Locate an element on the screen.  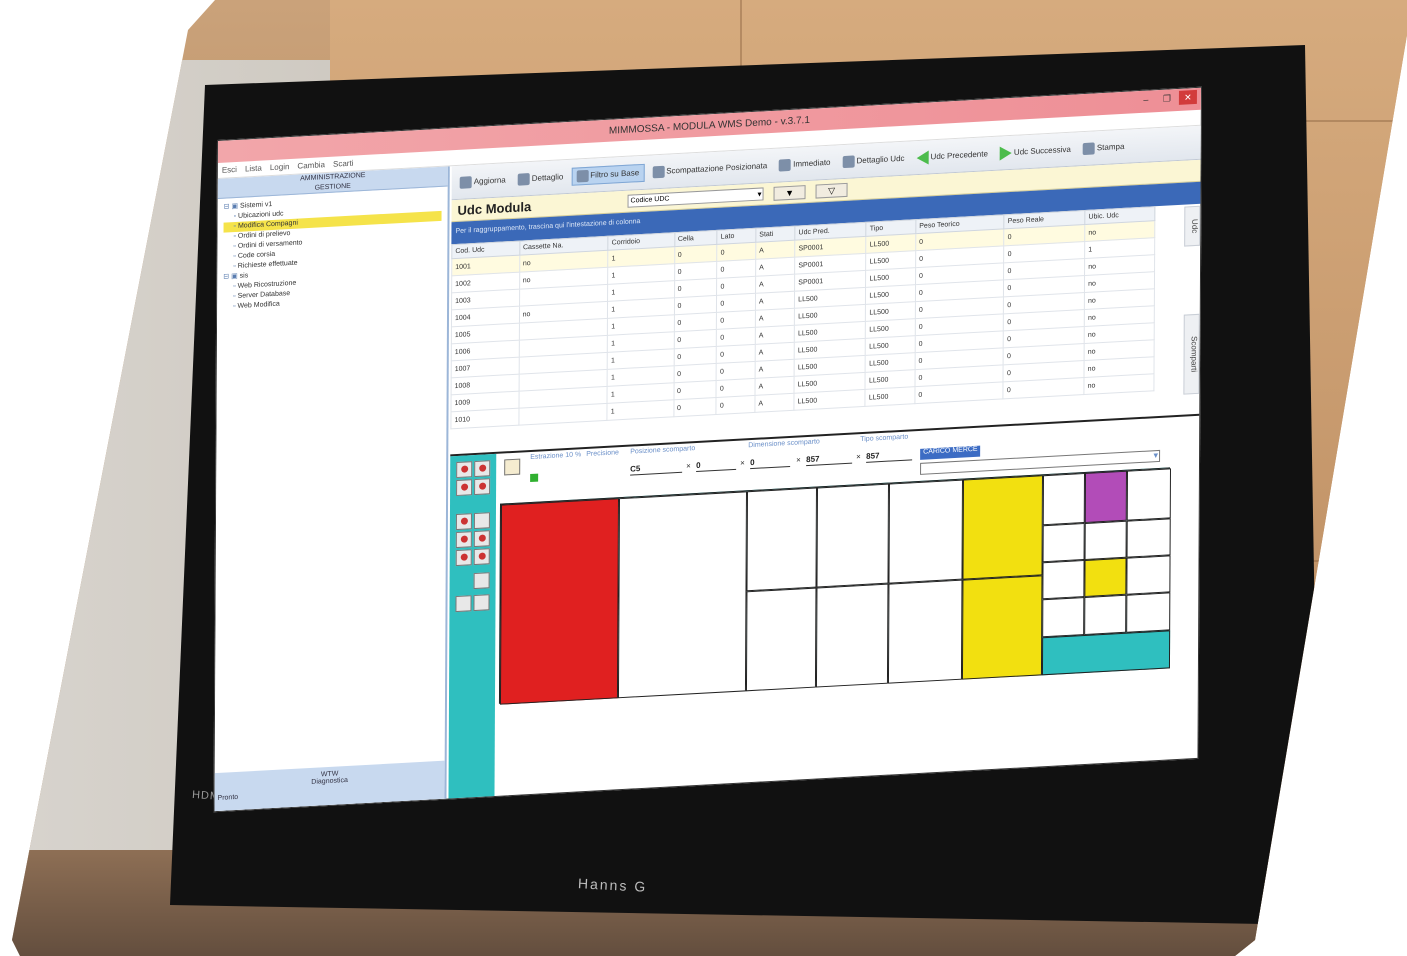
minimize-button: – is located at coordinates (1146, 99).